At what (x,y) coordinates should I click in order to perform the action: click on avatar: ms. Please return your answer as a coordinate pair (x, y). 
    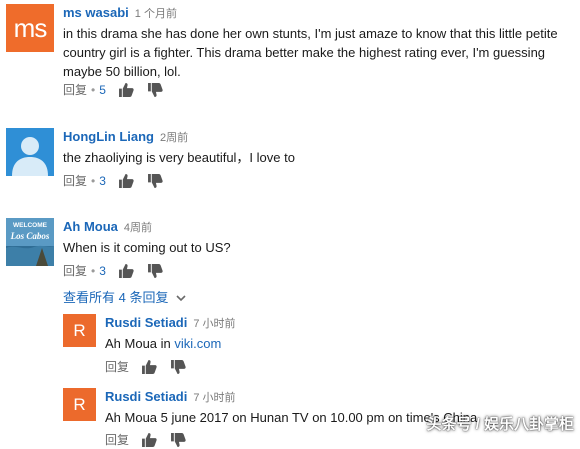
    Looking at the image, I should click on (30, 28).